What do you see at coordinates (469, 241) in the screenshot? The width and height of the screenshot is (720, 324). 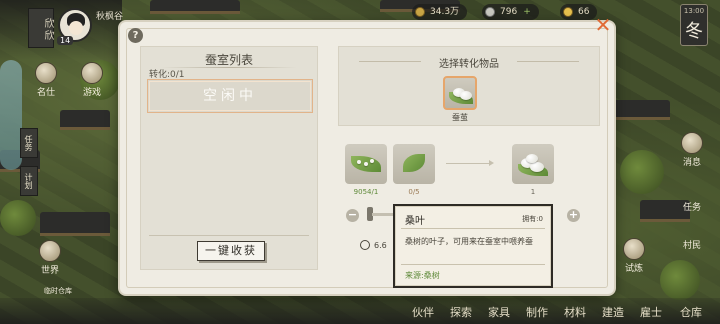 I see `tooltip-description: 桑树的叶子，可用来在蚕室中喂养蚕` at bounding box center [469, 241].